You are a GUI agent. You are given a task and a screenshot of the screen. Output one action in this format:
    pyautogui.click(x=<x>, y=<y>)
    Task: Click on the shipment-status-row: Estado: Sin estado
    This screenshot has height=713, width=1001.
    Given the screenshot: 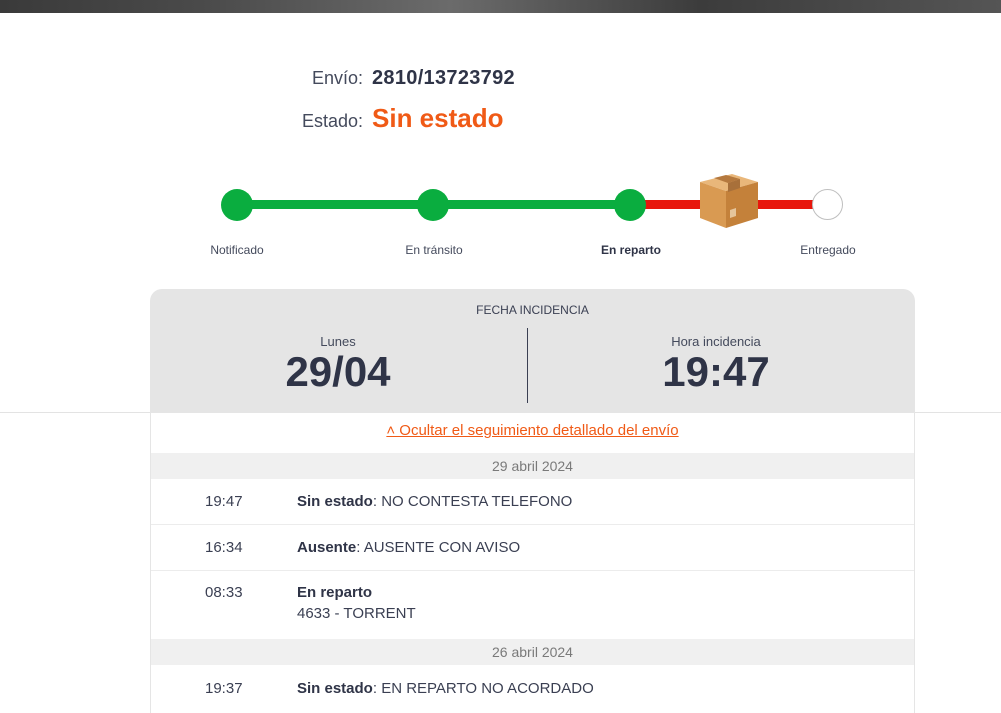 What is the action you would take?
    pyautogui.click(x=252, y=118)
    